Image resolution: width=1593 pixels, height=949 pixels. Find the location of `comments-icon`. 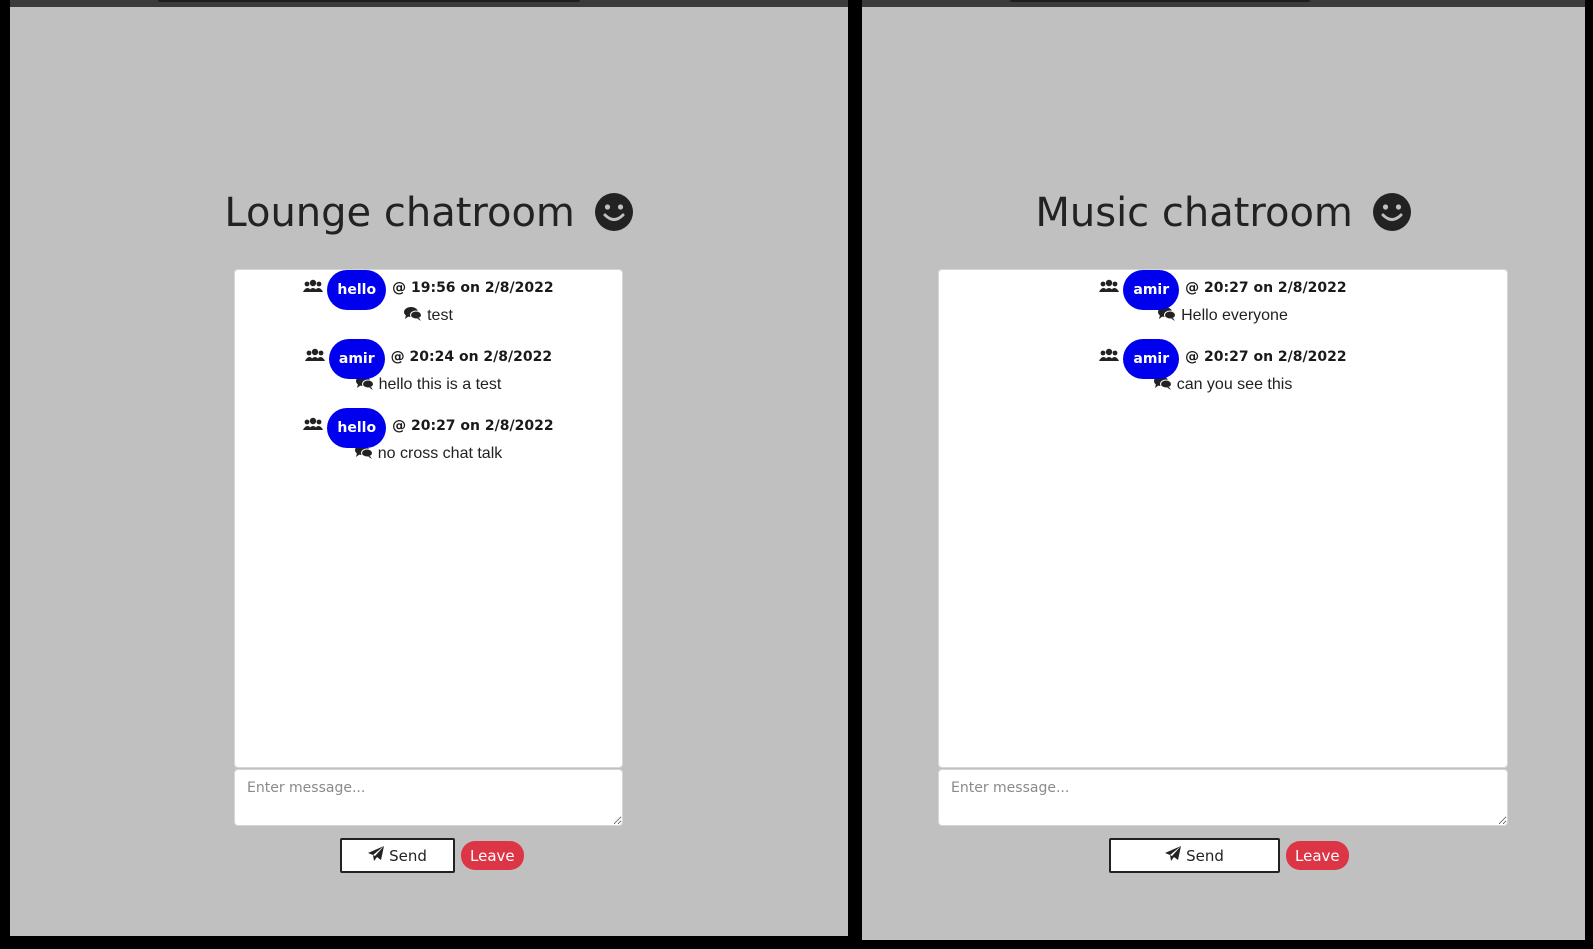

comments-icon is located at coordinates (413, 316).